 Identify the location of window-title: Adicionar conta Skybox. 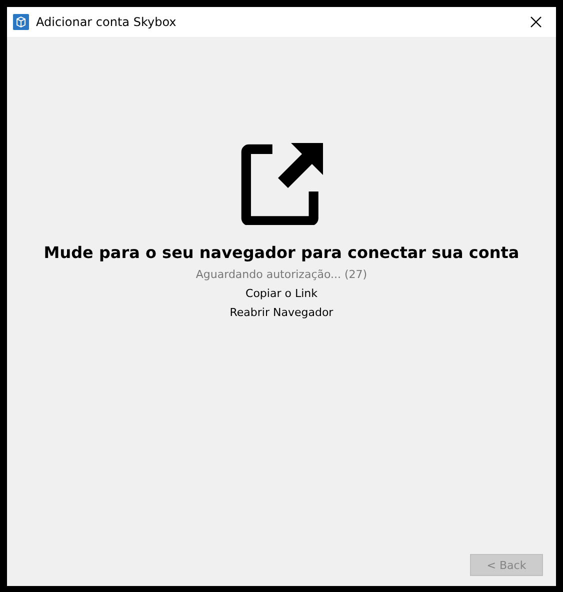
(107, 22).